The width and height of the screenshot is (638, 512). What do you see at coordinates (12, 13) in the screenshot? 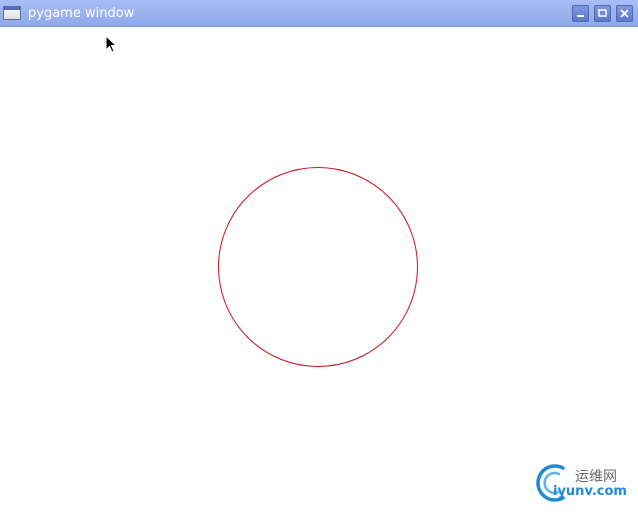
I see `window-app-icon` at bounding box center [12, 13].